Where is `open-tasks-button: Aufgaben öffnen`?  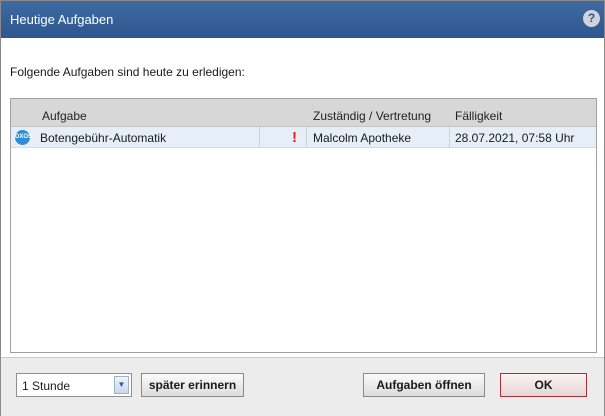
open-tasks-button: Aufgaben öffnen is located at coordinates (424, 385).